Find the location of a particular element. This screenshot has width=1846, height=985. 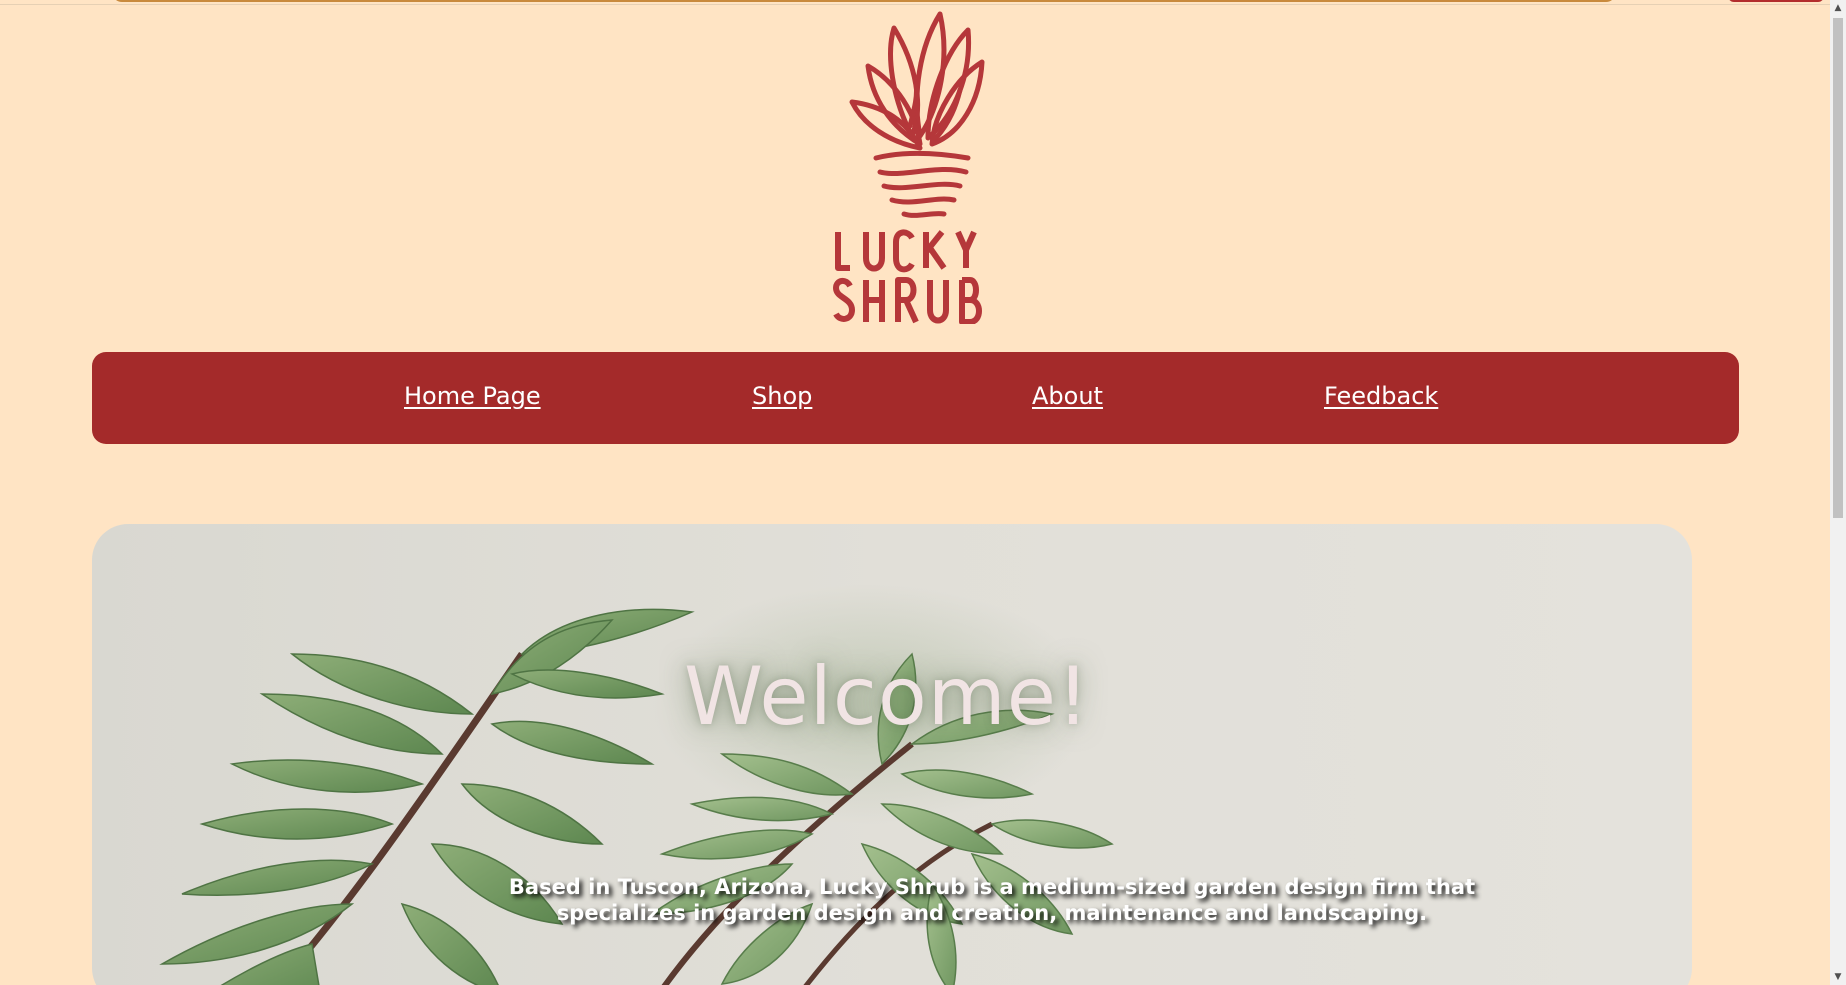

welcome-heading: Welcome! is located at coordinates (886, 696).